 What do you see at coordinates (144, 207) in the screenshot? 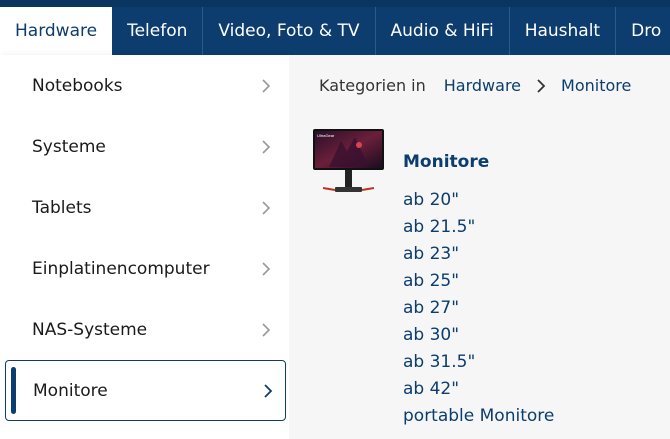
I see `sidebar-item-tablets: Tablets` at bounding box center [144, 207].